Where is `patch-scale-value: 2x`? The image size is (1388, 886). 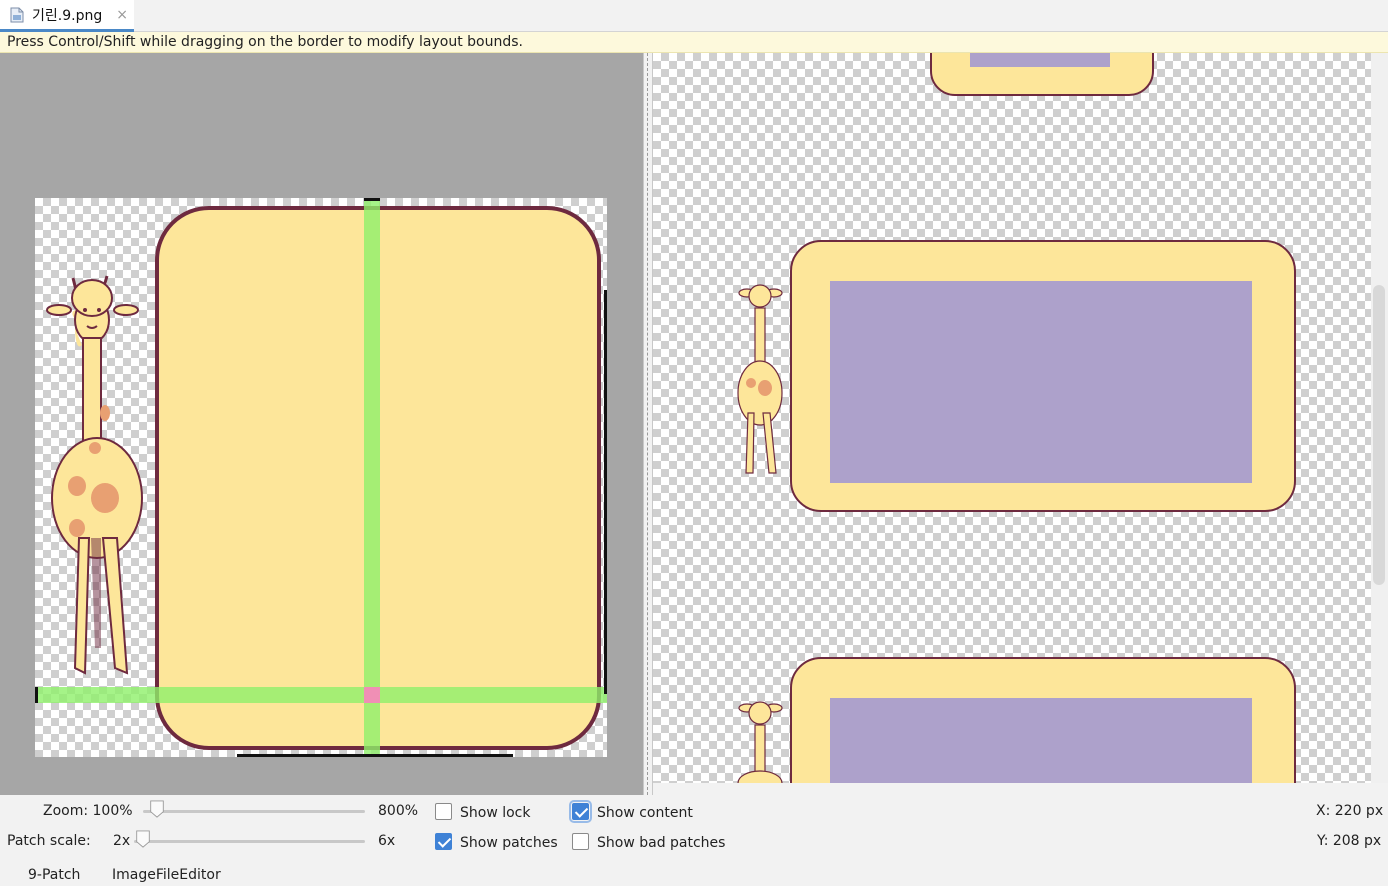 patch-scale-value: 2x is located at coordinates (122, 841).